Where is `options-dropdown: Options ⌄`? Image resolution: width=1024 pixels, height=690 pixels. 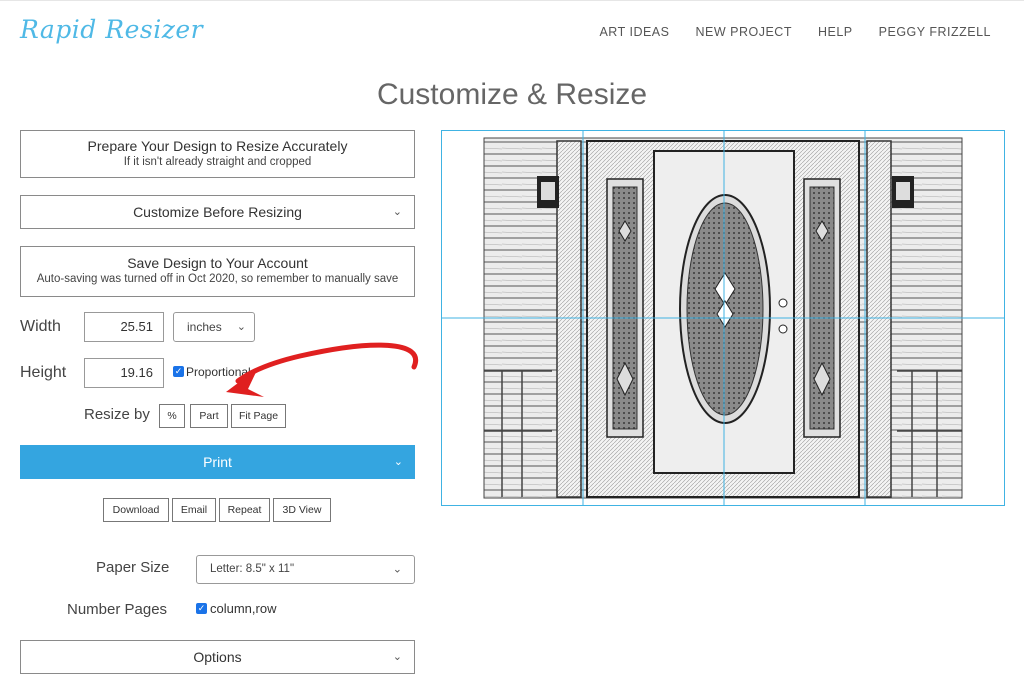 options-dropdown: Options ⌄ is located at coordinates (217, 657).